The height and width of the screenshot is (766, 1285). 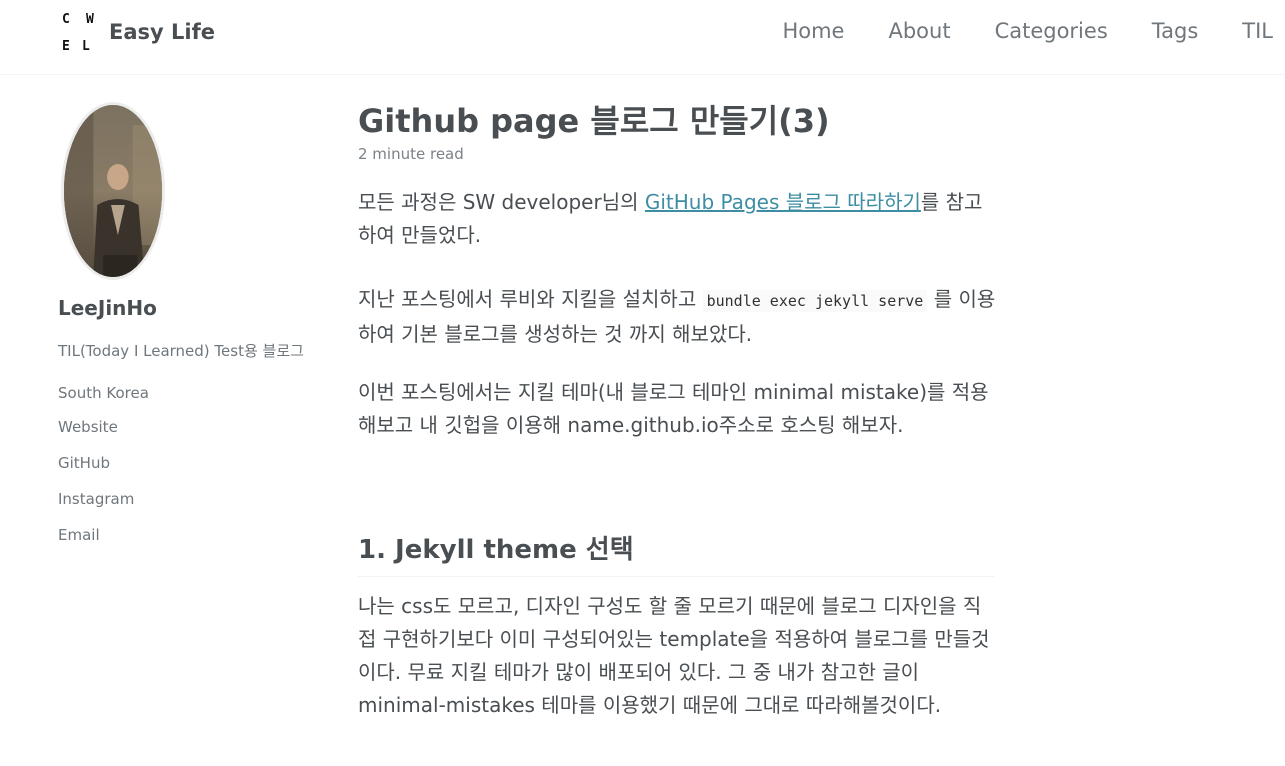 What do you see at coordinates (162, 32) in the screenshot?
I see `site-title-link: Easy Life` at bounding box center [162, 32].